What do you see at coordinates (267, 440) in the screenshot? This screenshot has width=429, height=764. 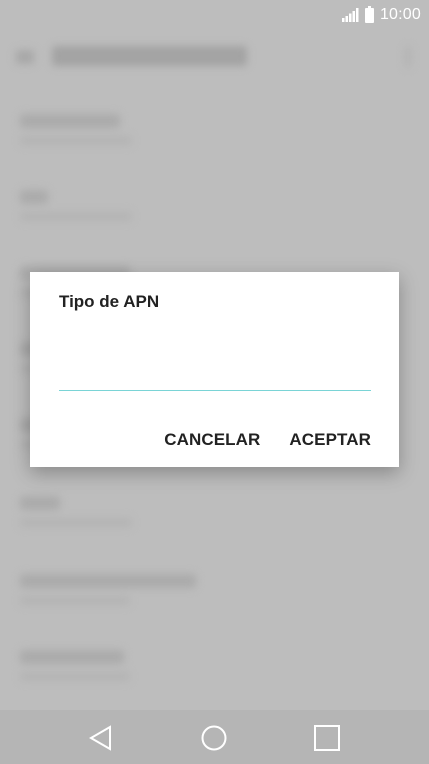 I see `dialog-actions: CANCELAR ACEPTAR` at bounding box center [267, 440].